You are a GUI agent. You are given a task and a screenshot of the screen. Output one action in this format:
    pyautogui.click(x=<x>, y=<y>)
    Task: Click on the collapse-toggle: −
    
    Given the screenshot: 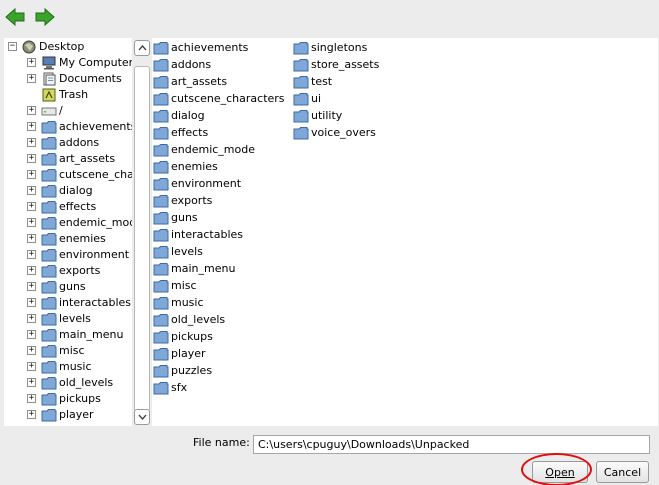 What is the action you would take?
    pyautogui.click(x=12, y=46)
    